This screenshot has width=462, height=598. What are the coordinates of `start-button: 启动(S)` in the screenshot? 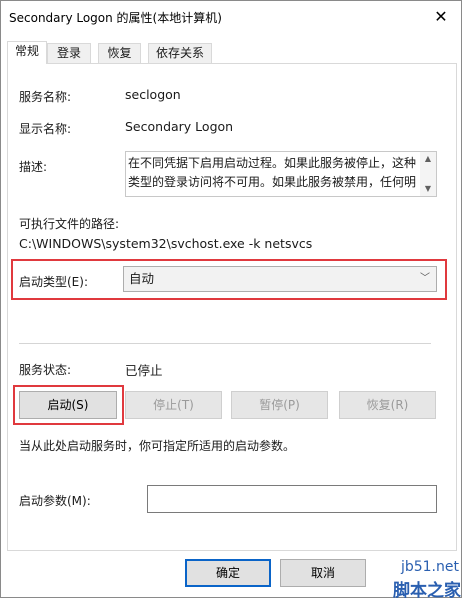 It's located at (68, 405).